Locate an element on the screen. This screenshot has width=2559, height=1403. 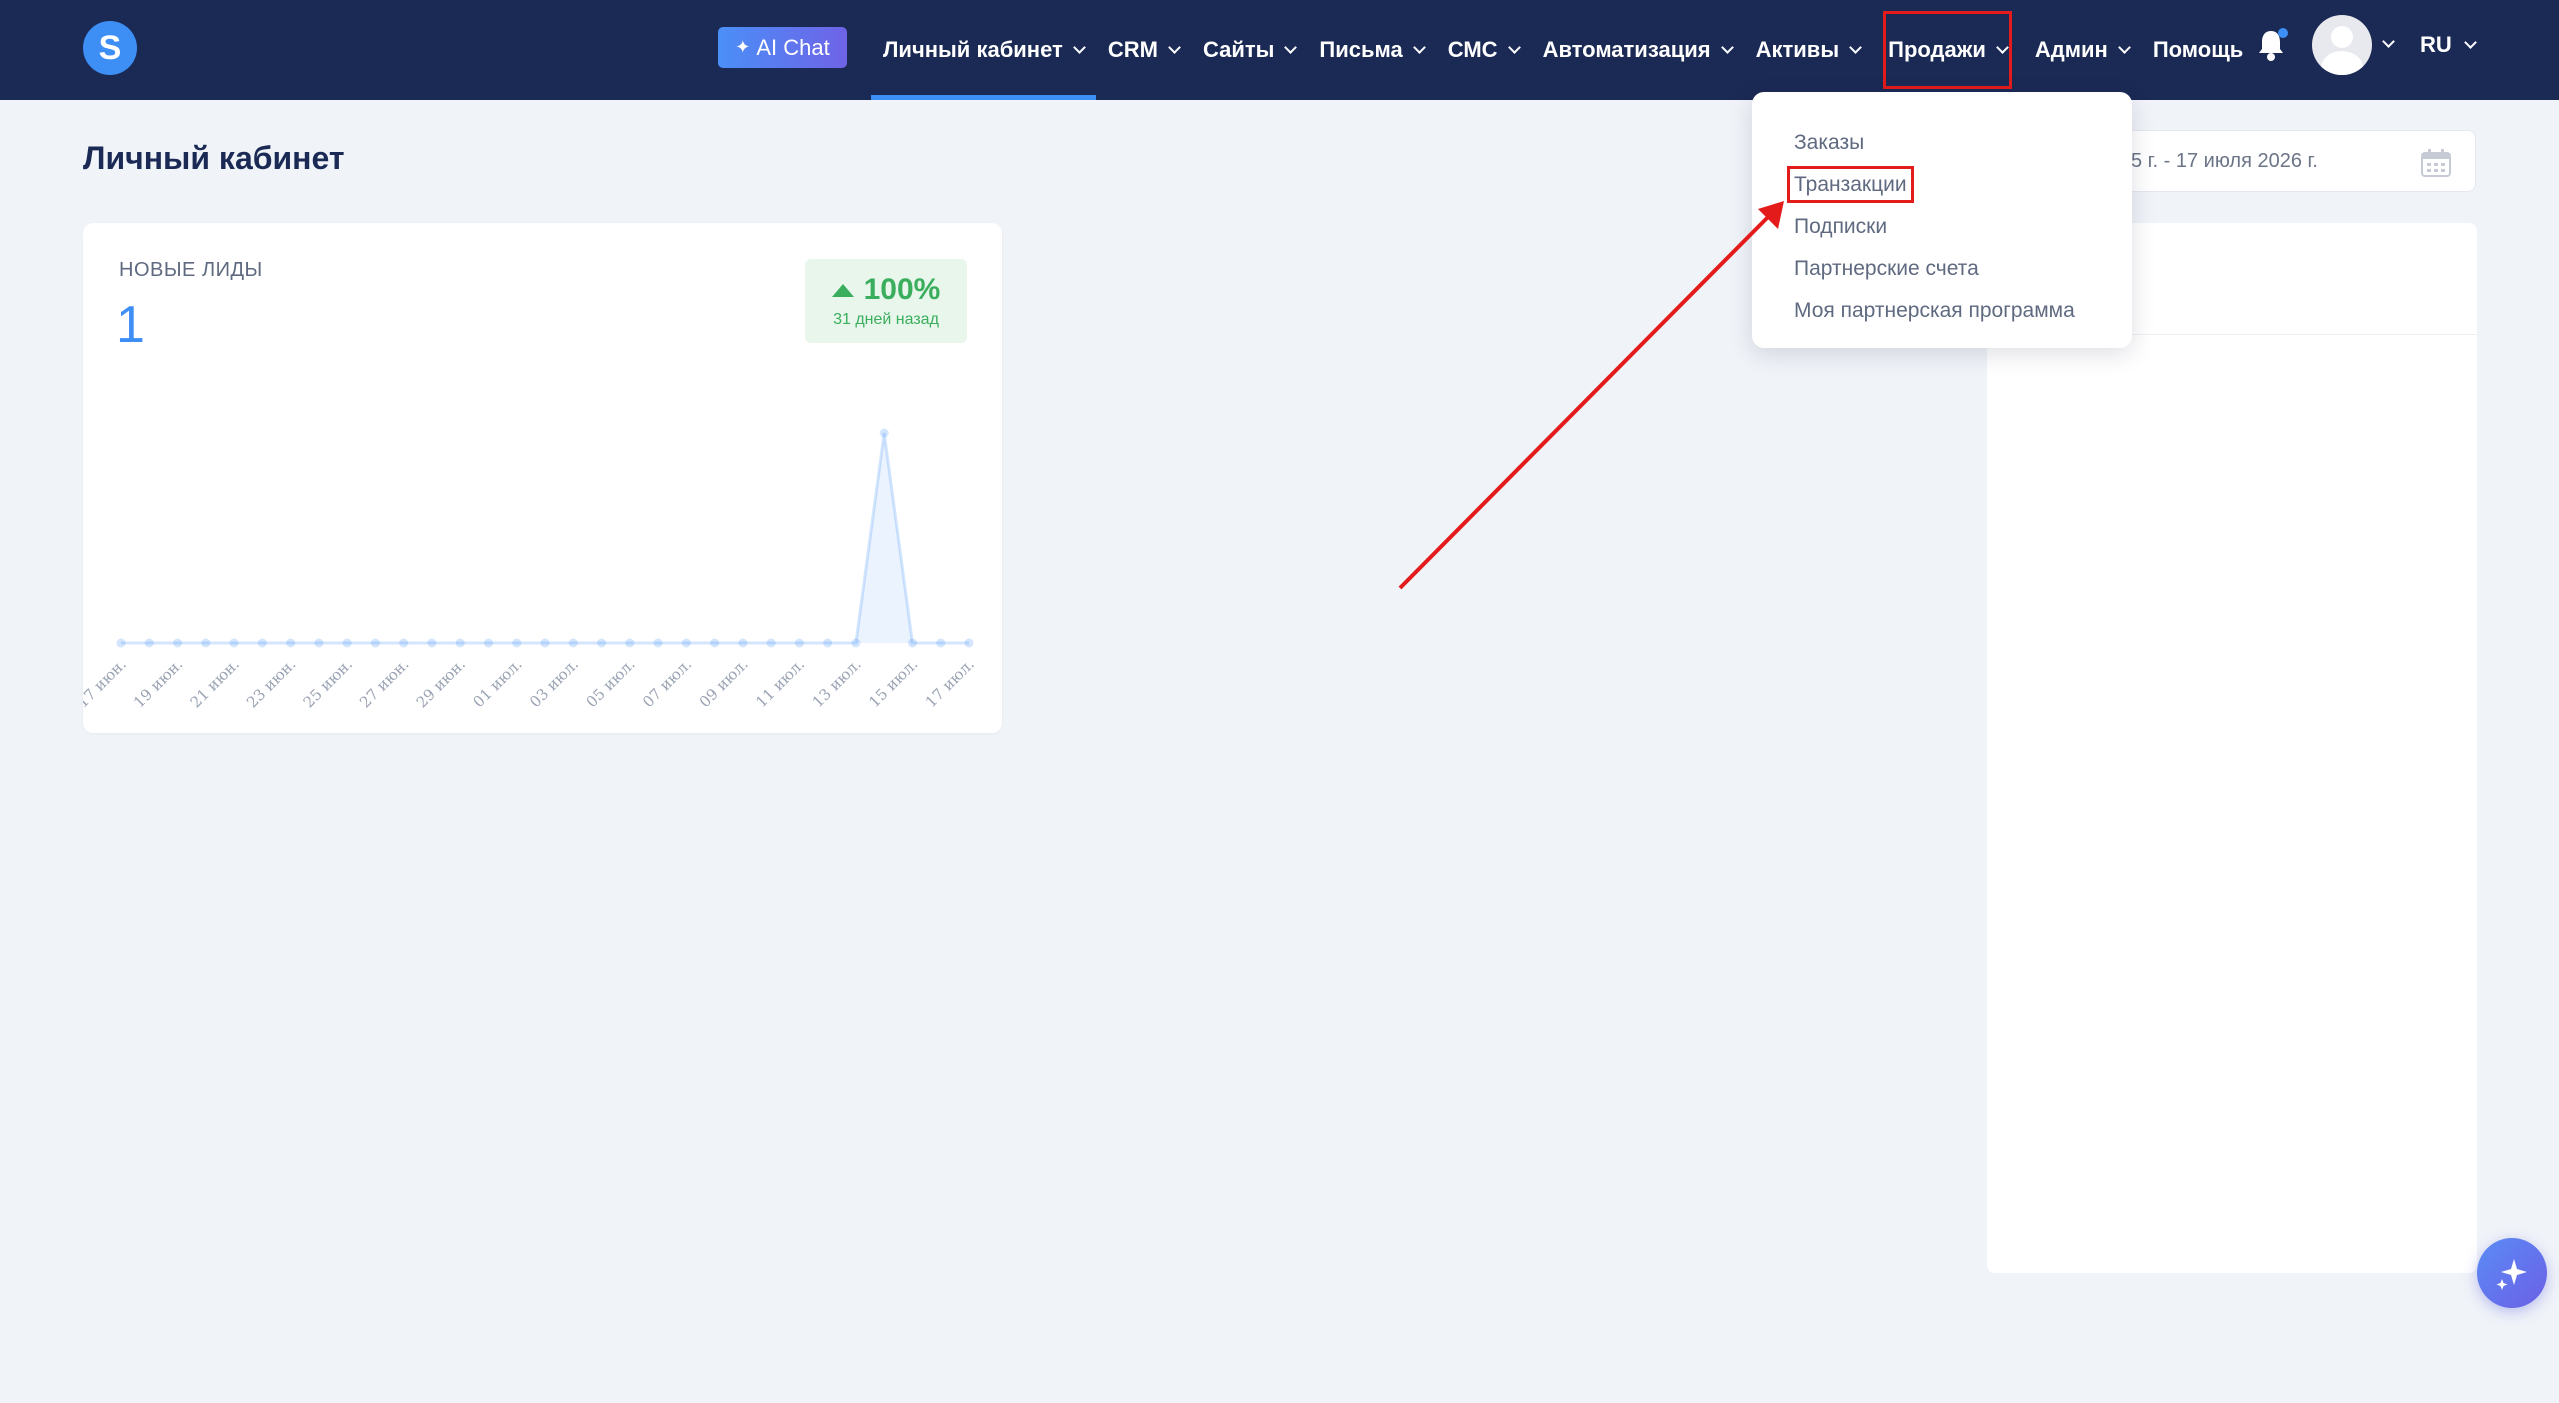
x-tick-label: 21 июн. is located at coordinates (215, 683).